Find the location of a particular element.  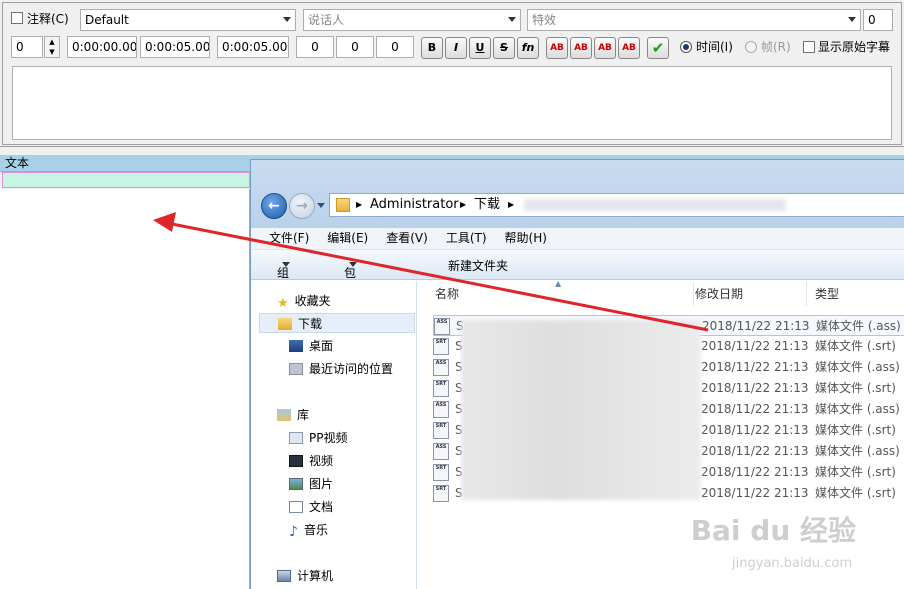

arrow-shaft is located at coordinates (440, 277).